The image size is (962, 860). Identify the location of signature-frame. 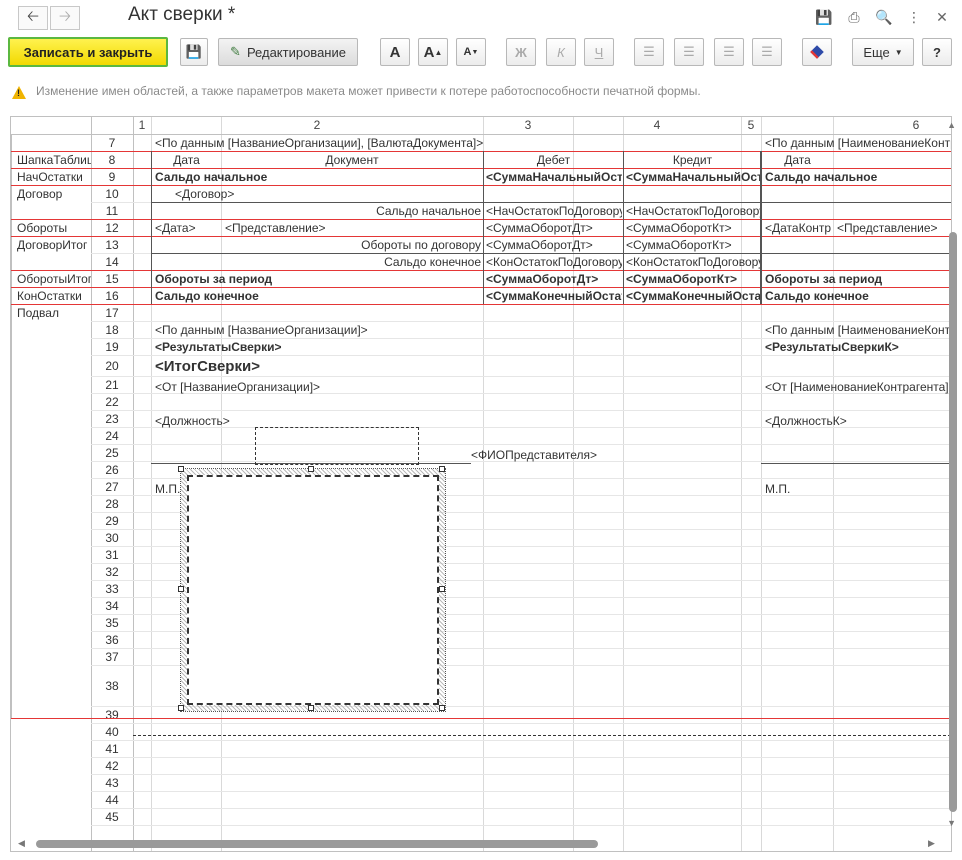
(337, 446).